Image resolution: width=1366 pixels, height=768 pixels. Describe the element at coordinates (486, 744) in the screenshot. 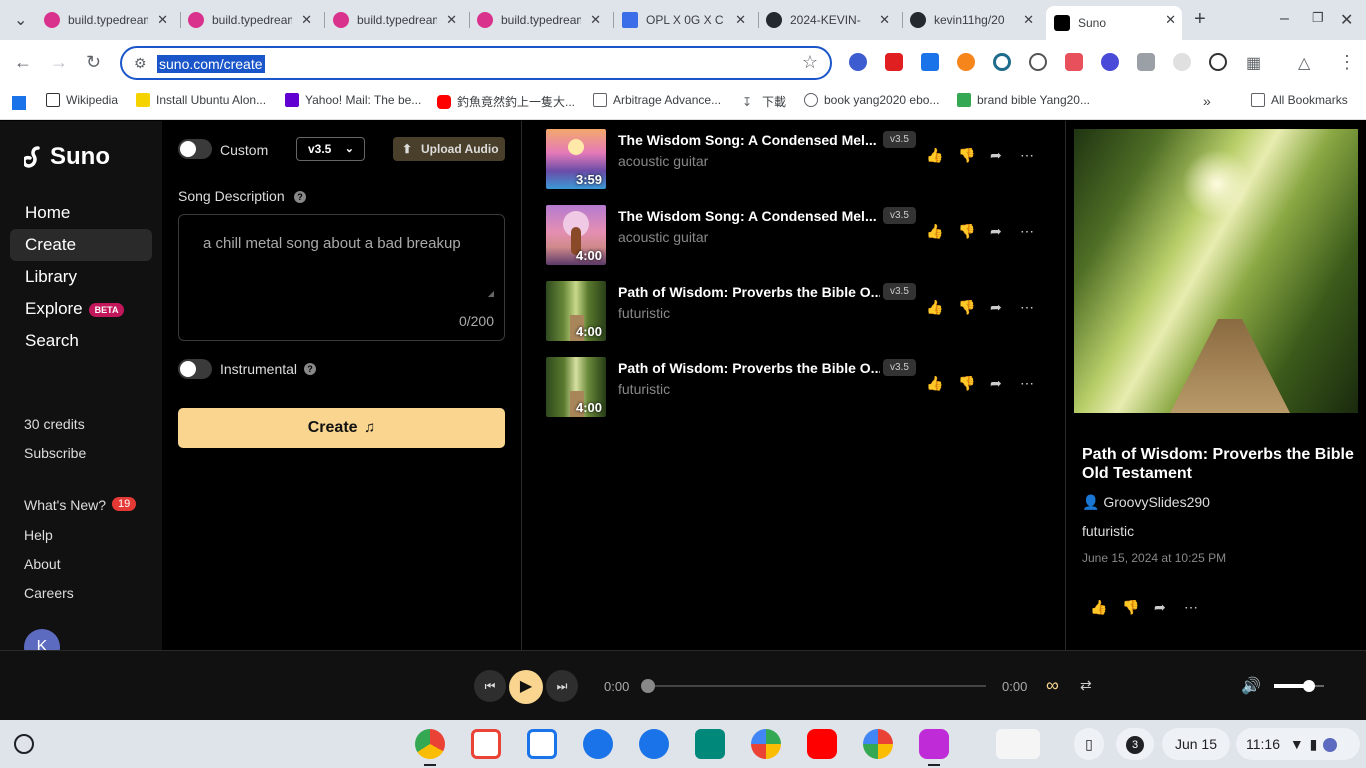

I see `gmail-icon` at that location.